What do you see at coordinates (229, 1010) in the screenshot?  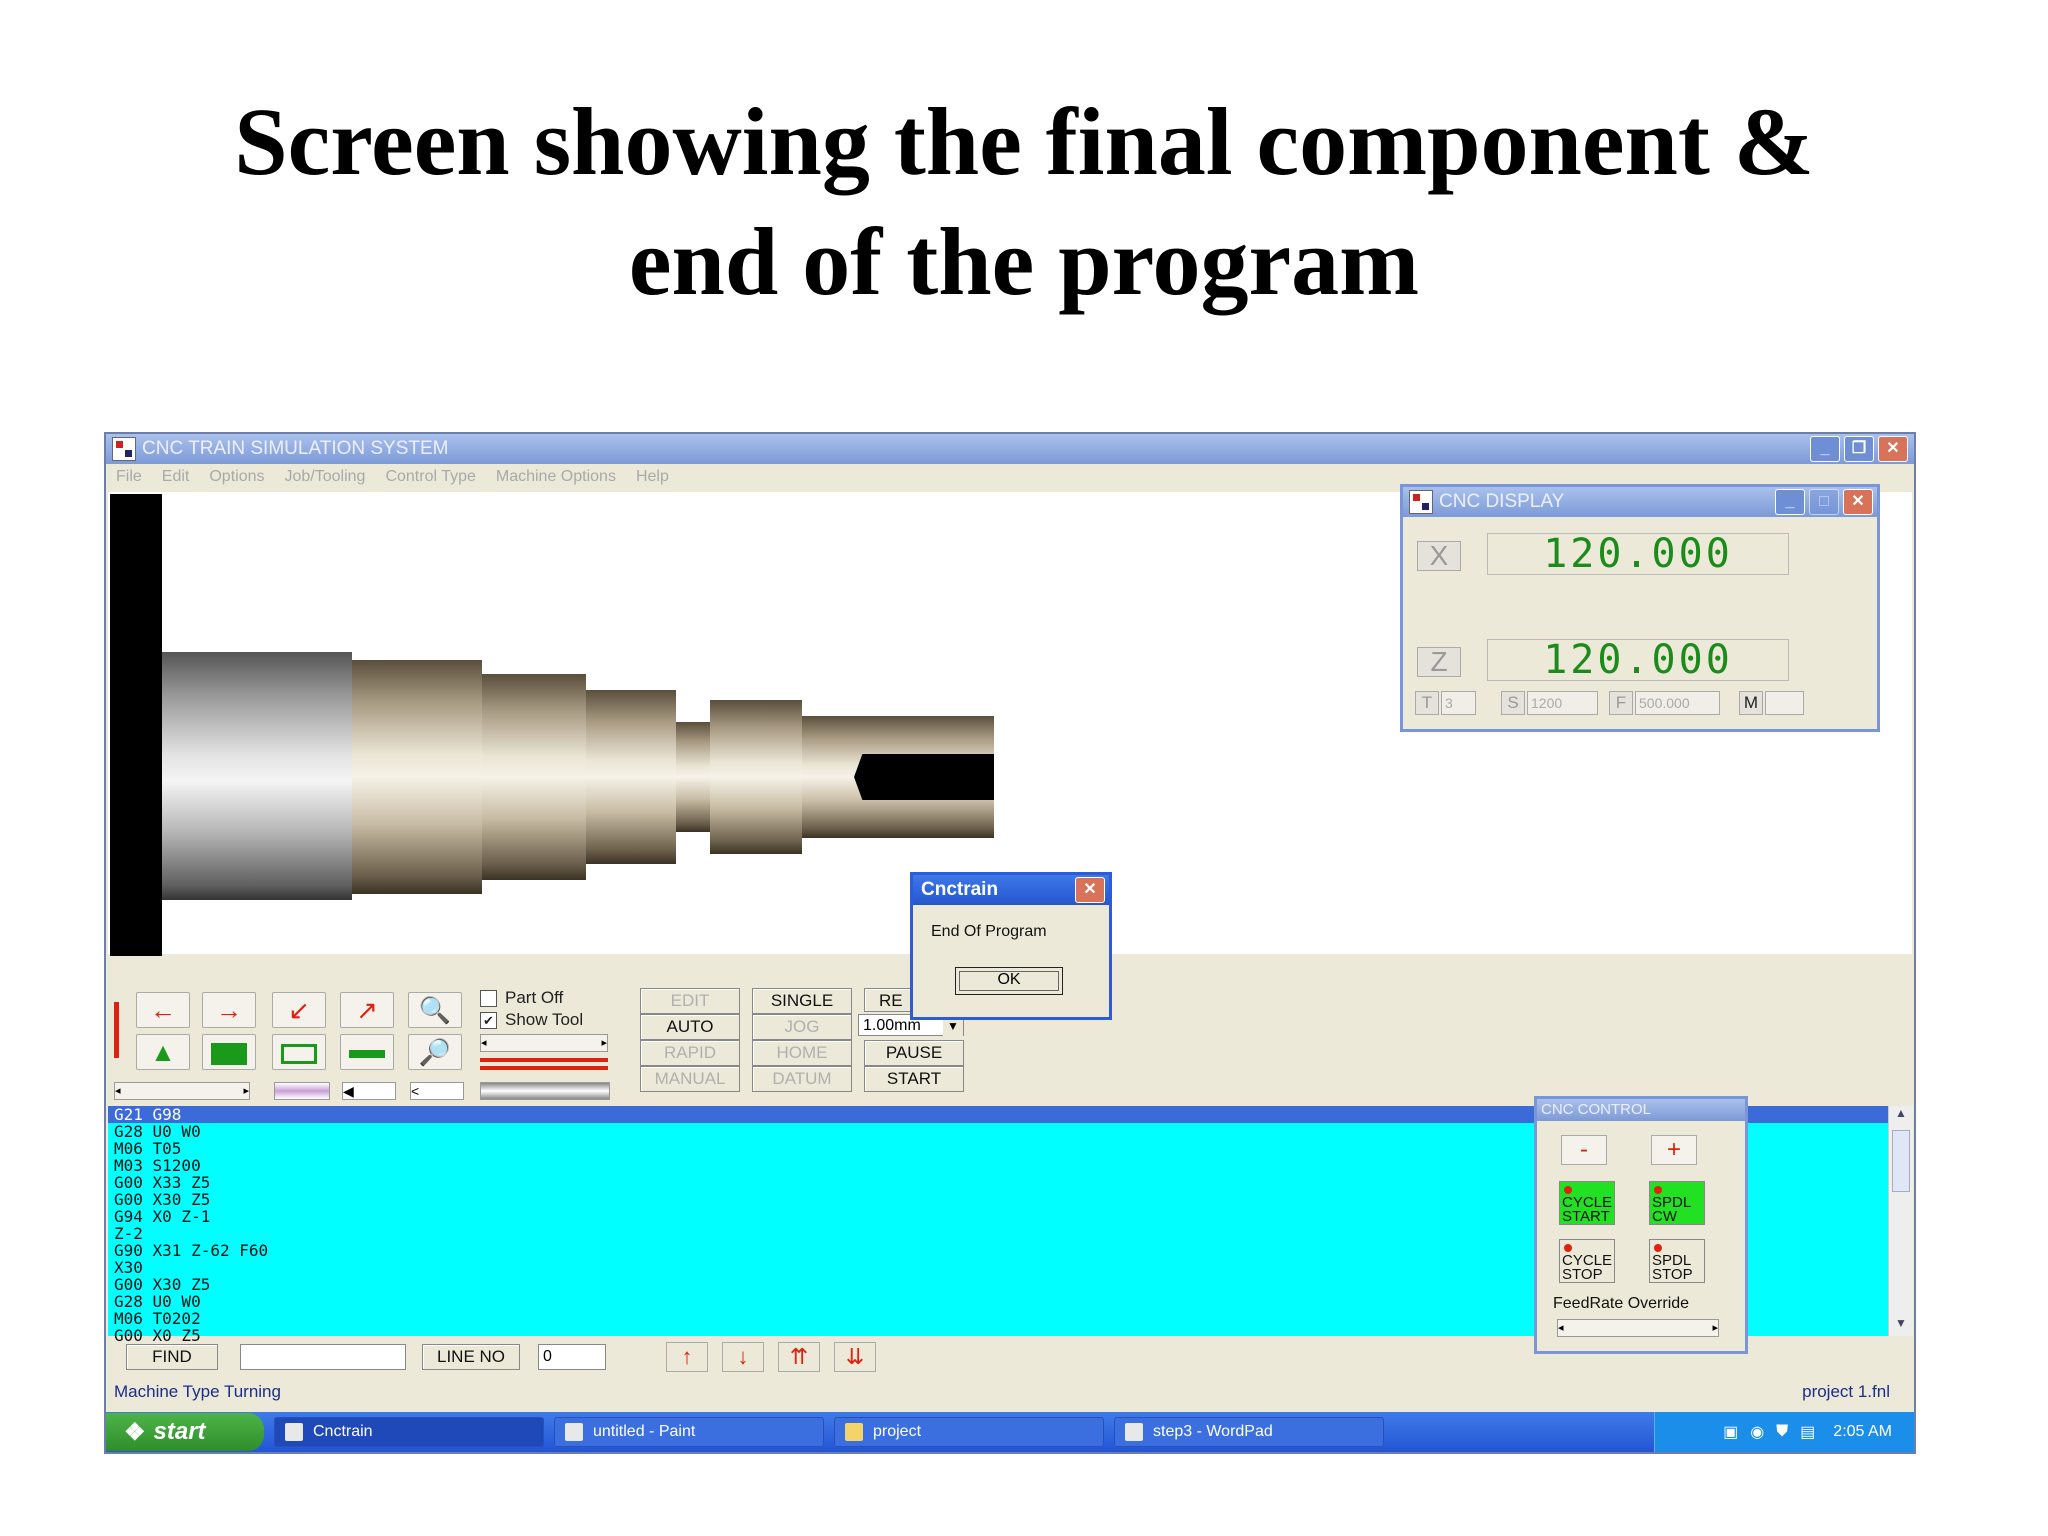 I see `jog-right-button: →` at bounding box center [229, 1010].